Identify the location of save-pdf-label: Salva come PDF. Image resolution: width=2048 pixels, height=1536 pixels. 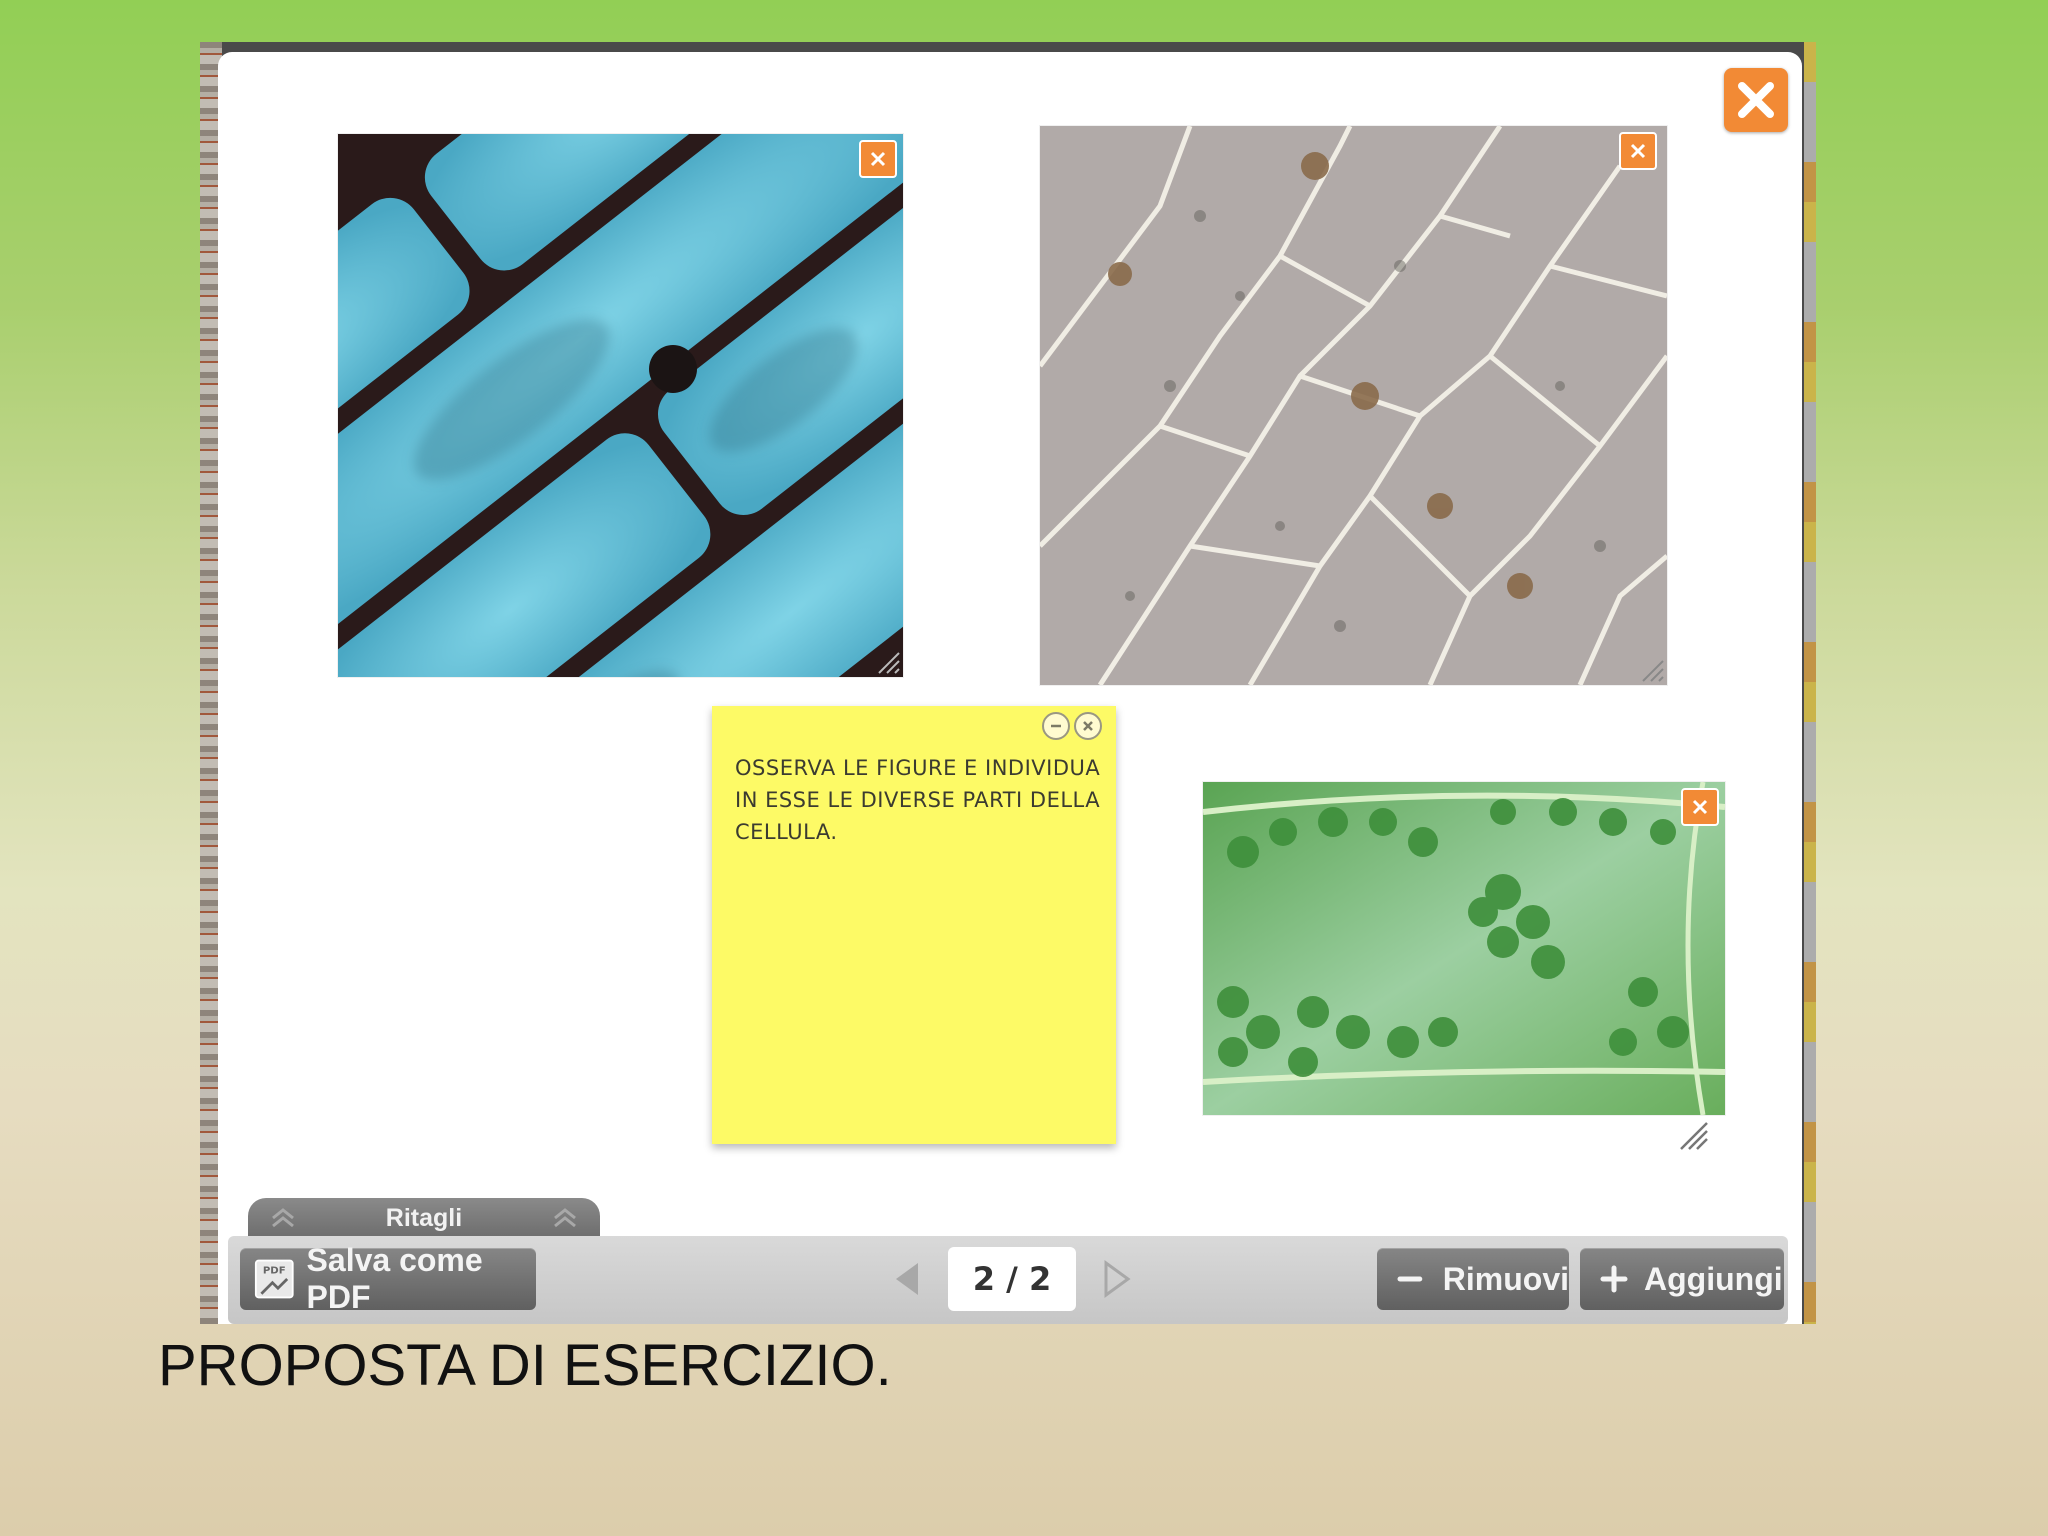
(394, 1278).